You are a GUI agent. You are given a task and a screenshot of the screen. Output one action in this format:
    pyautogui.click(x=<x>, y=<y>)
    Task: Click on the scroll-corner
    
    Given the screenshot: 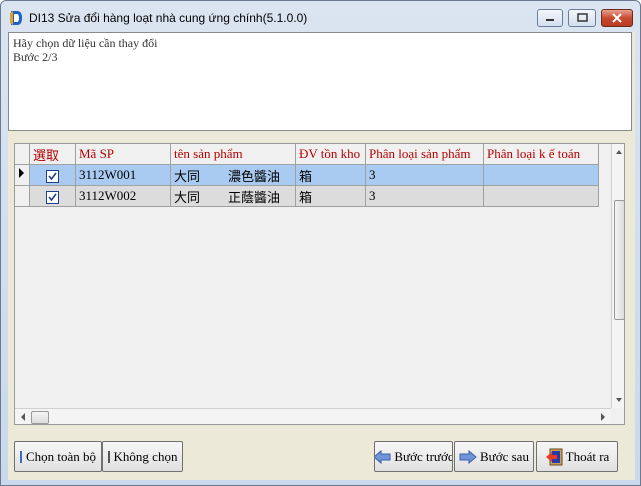 What is the action you would take?
    pyautogui.click(x=617, y=416)
    